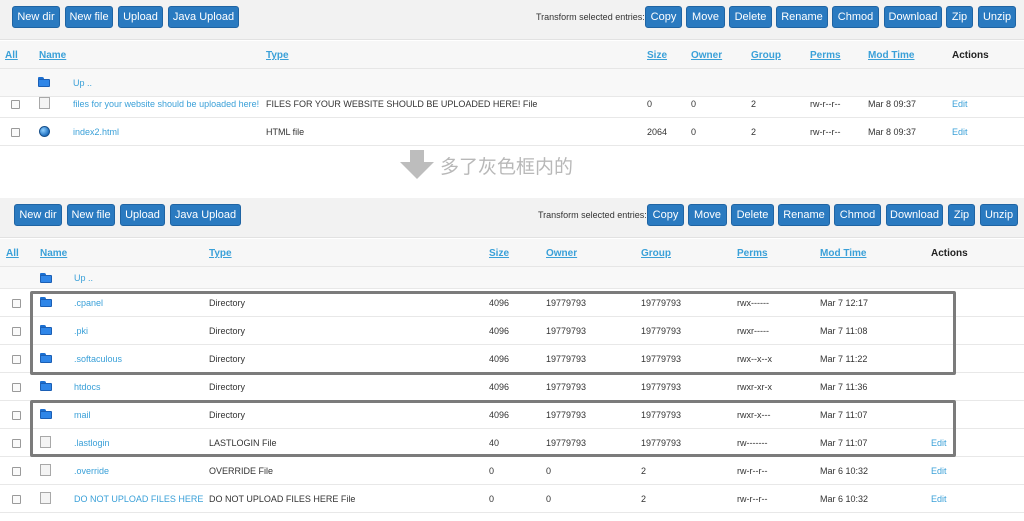 The height and width of the screenshot is (521, 1024). I want to click on file-mod-time: Mar 7 11:22, so click(844, 359).